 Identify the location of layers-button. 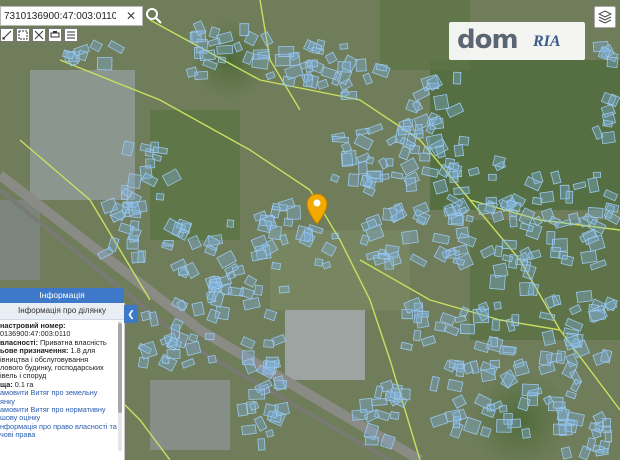
(605, 17).